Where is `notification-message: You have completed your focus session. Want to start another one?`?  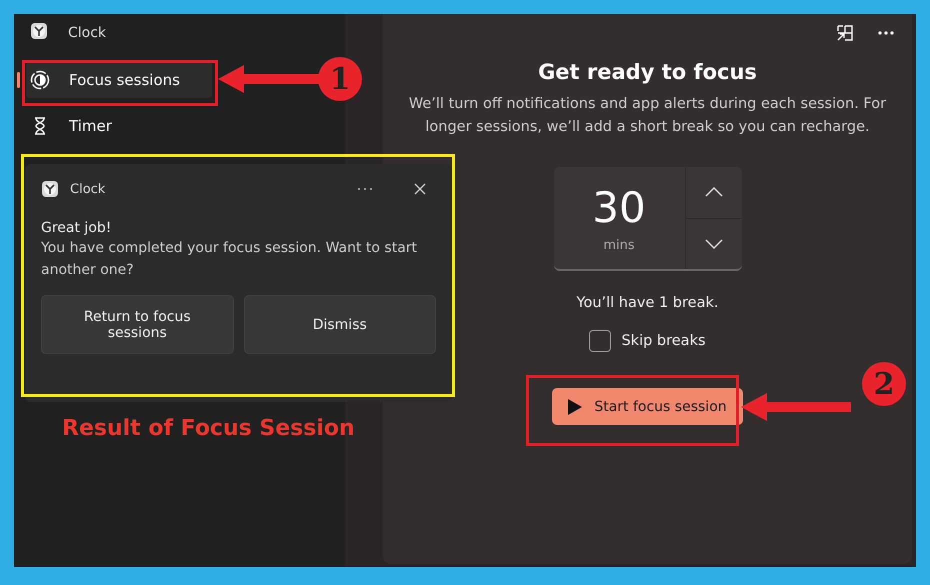
notification-message: You have completed your focus session. Want to start another one? is located at coordinates (229, 259).